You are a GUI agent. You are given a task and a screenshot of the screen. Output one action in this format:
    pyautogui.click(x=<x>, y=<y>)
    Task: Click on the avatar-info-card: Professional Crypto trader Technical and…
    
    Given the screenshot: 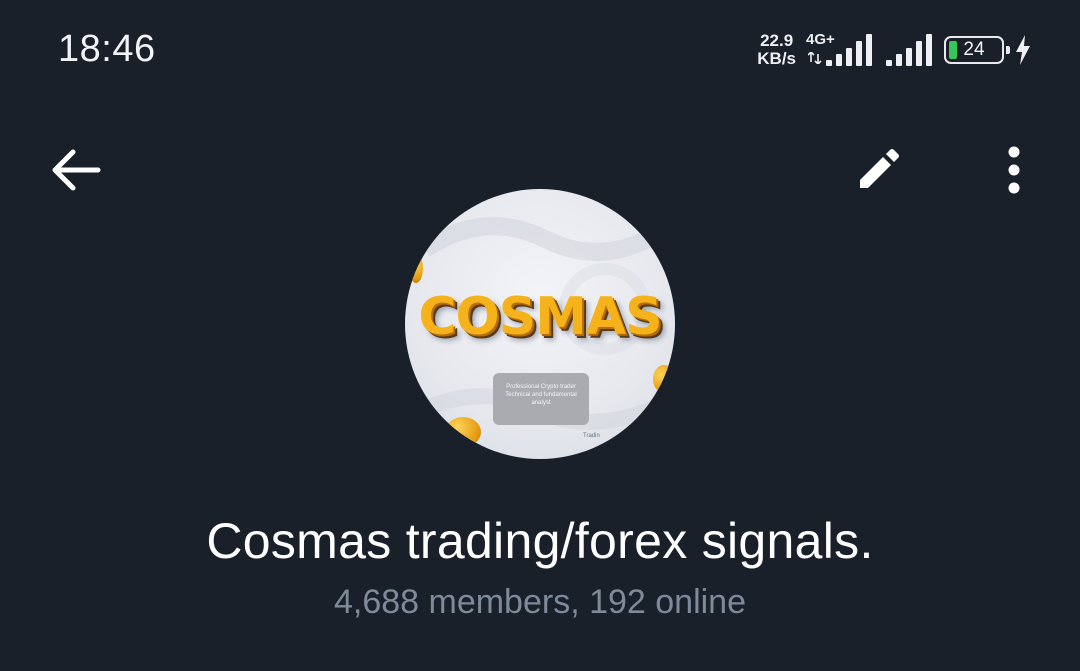 What is the action you would take?
    pyautogui.click(x=541, y=399)
    